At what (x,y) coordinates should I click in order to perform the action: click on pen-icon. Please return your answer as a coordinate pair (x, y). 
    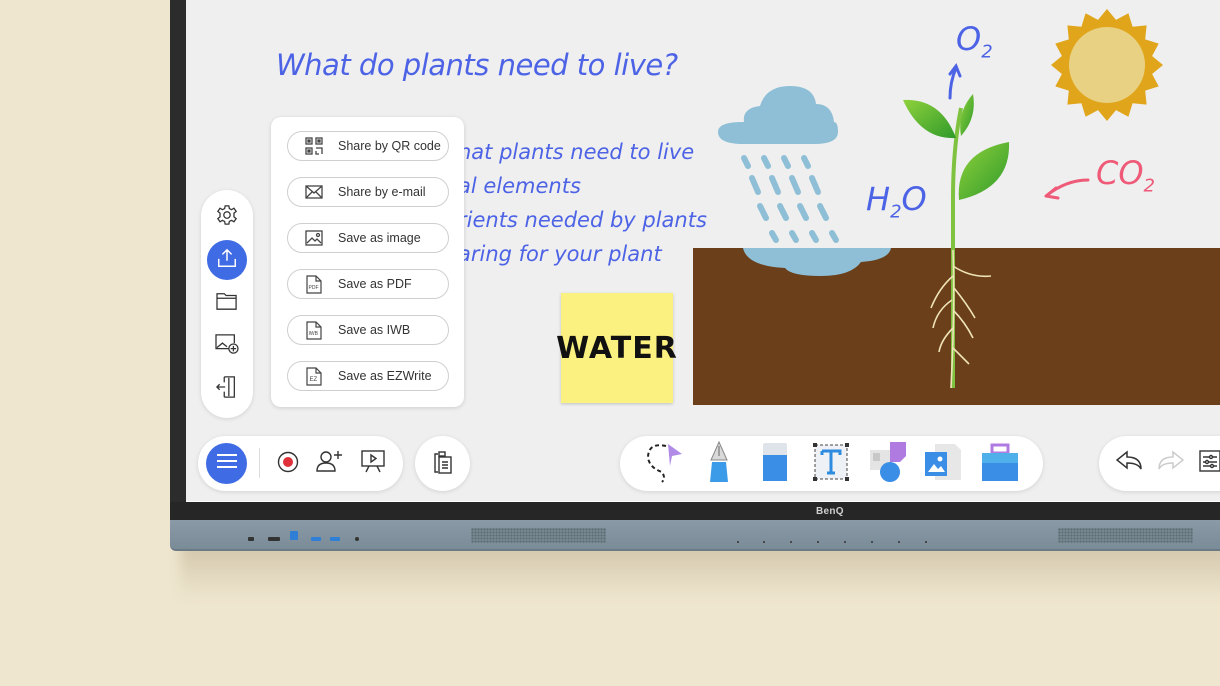
    Looking at the image, I should click on (719, 464).